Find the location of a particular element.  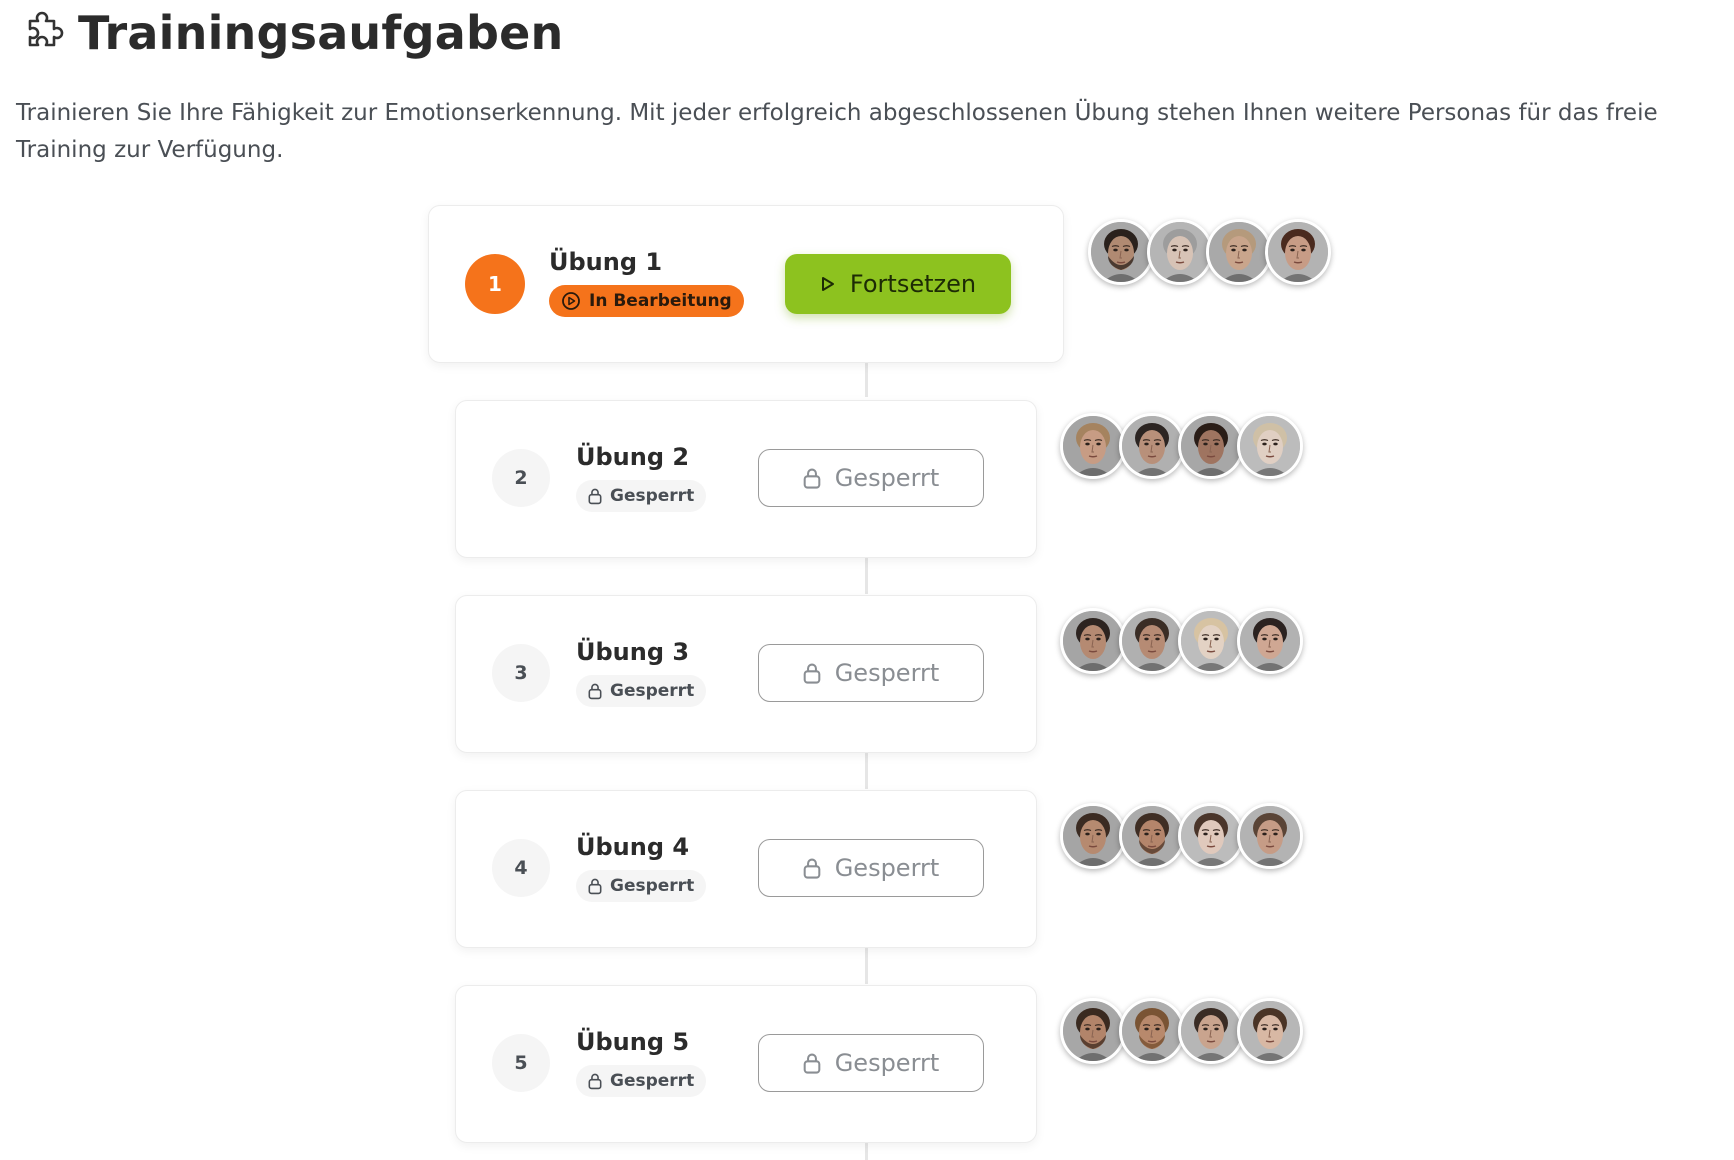

button-label: Fortsetzen is located at coordinates (913, 284).